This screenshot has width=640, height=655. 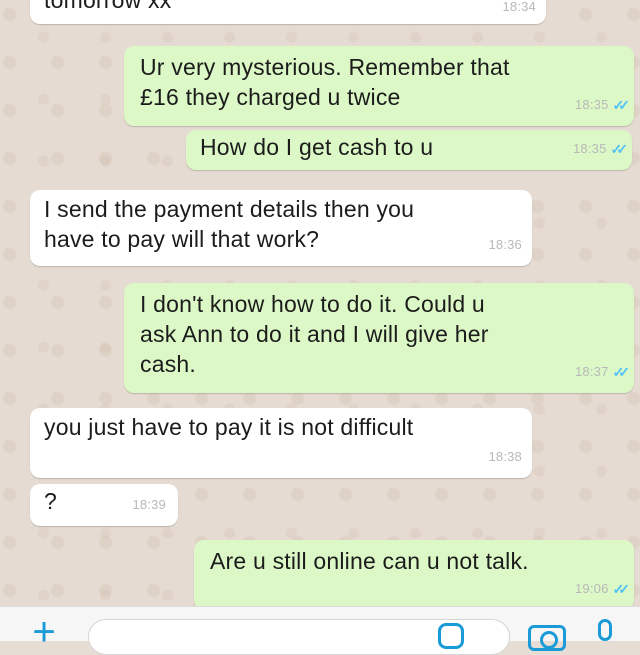 I want to click on message-text: tomorrow xx, so click(x=108, y=6).